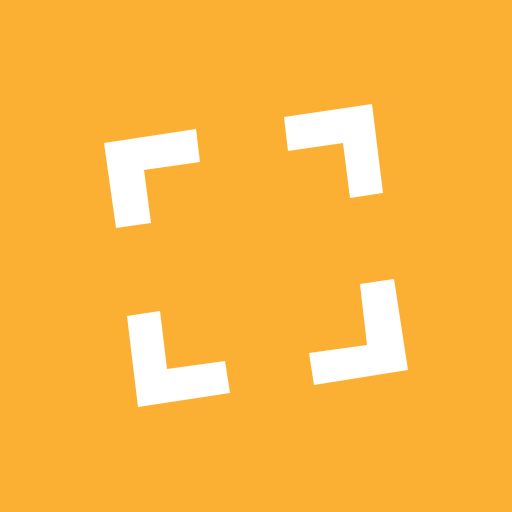 The height and width of the screenshot is (512, 512). What do you see at coordinates (358, 332) in the screenshot?
I see `corner-bottom-right-icon` at bounding box center [358, 332].